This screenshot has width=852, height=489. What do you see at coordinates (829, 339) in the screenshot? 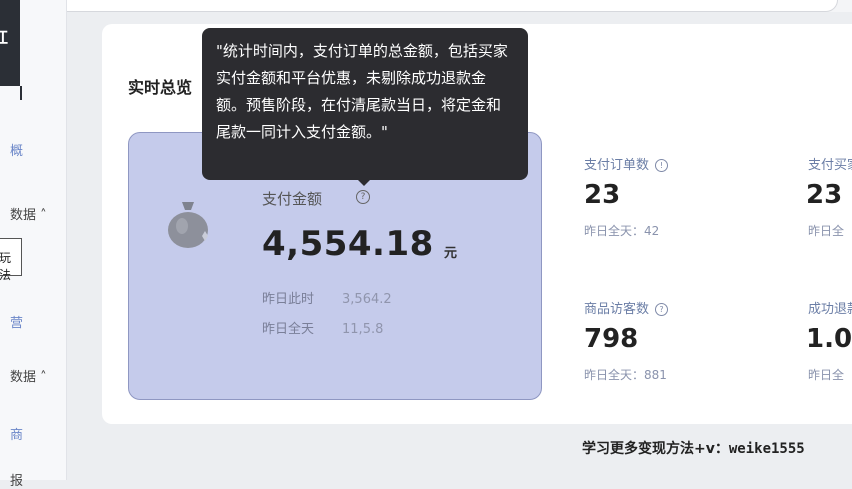
I see `metric-refund-value: 1.0` at bounding box center [829, 339].